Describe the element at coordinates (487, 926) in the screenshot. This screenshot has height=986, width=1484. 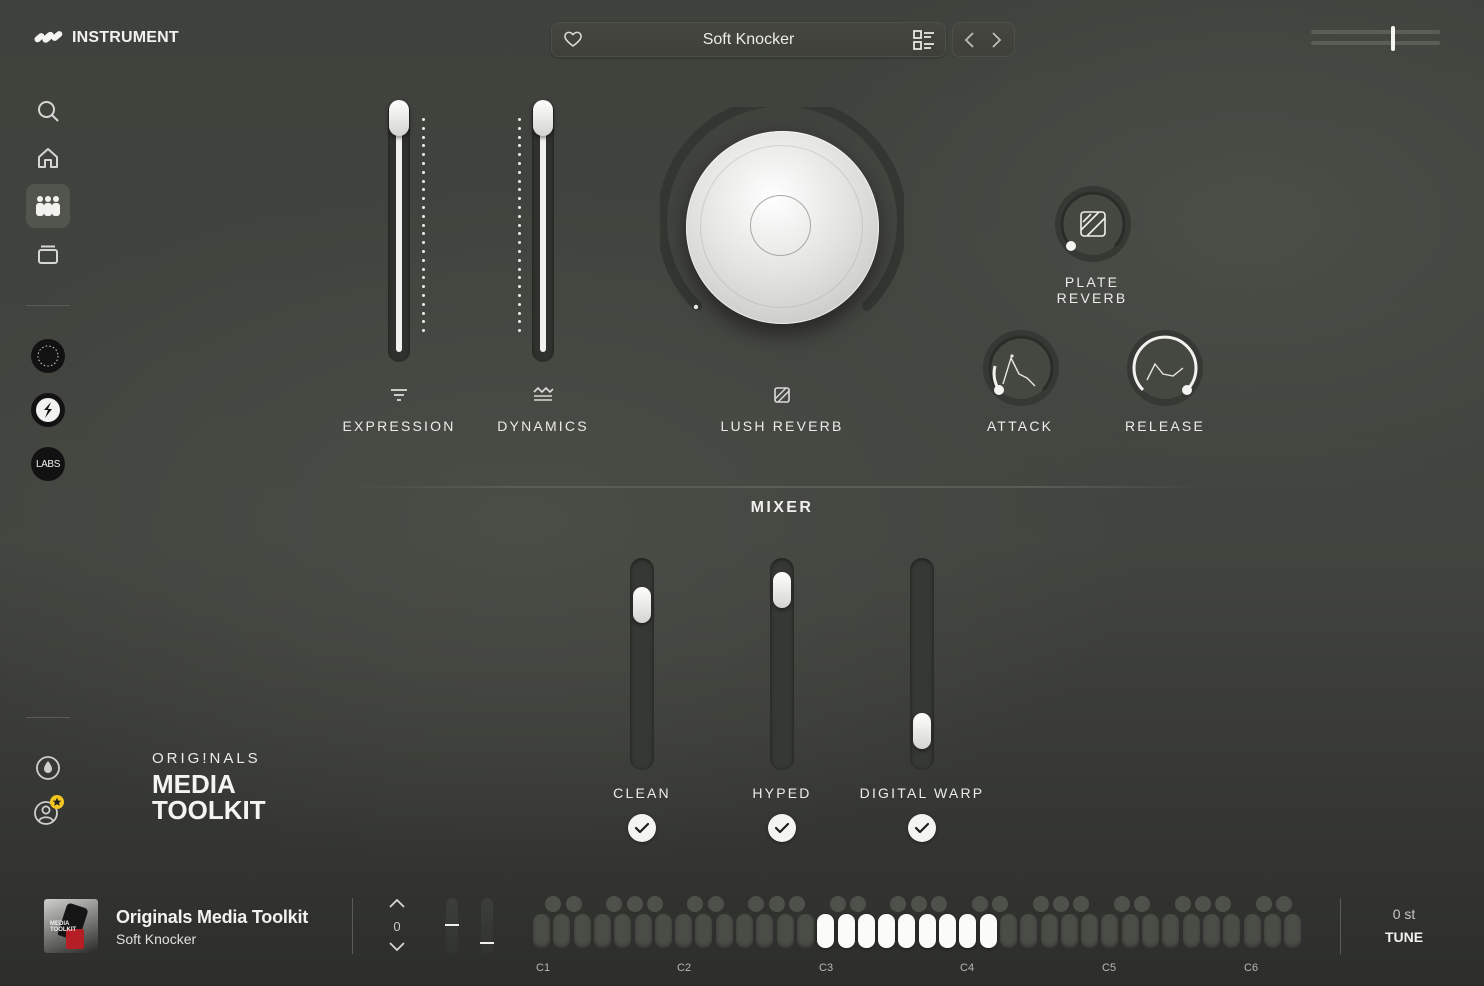
I see `mod-wheel` at that location.